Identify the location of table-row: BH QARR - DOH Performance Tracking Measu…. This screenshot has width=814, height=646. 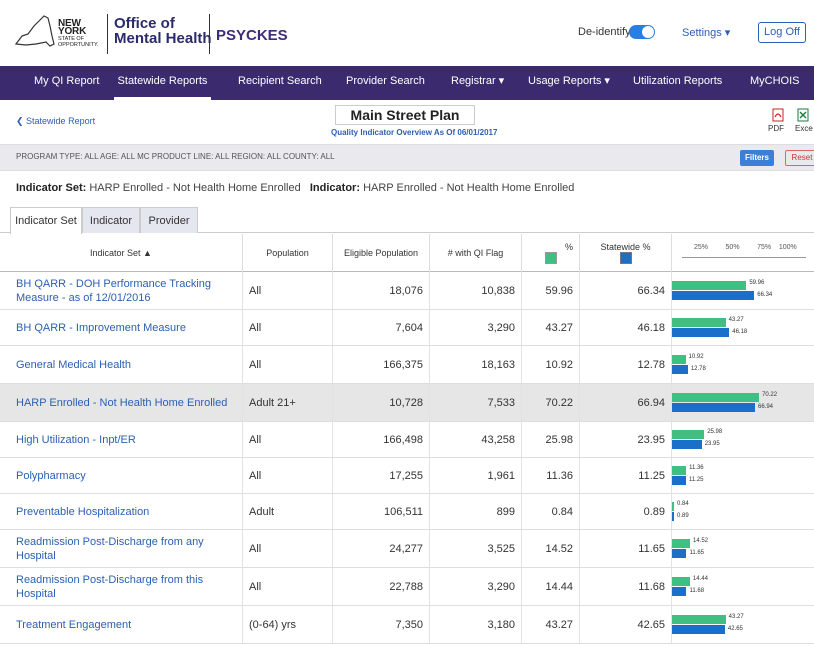
(407, 291).